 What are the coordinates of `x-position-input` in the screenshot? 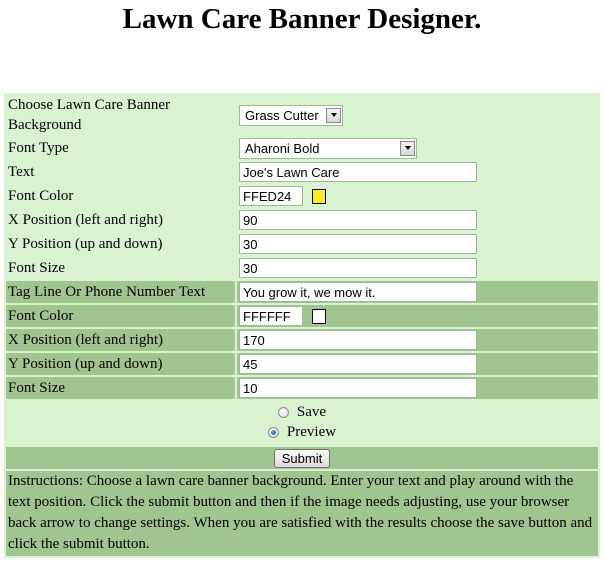 It's located at (358, 220).